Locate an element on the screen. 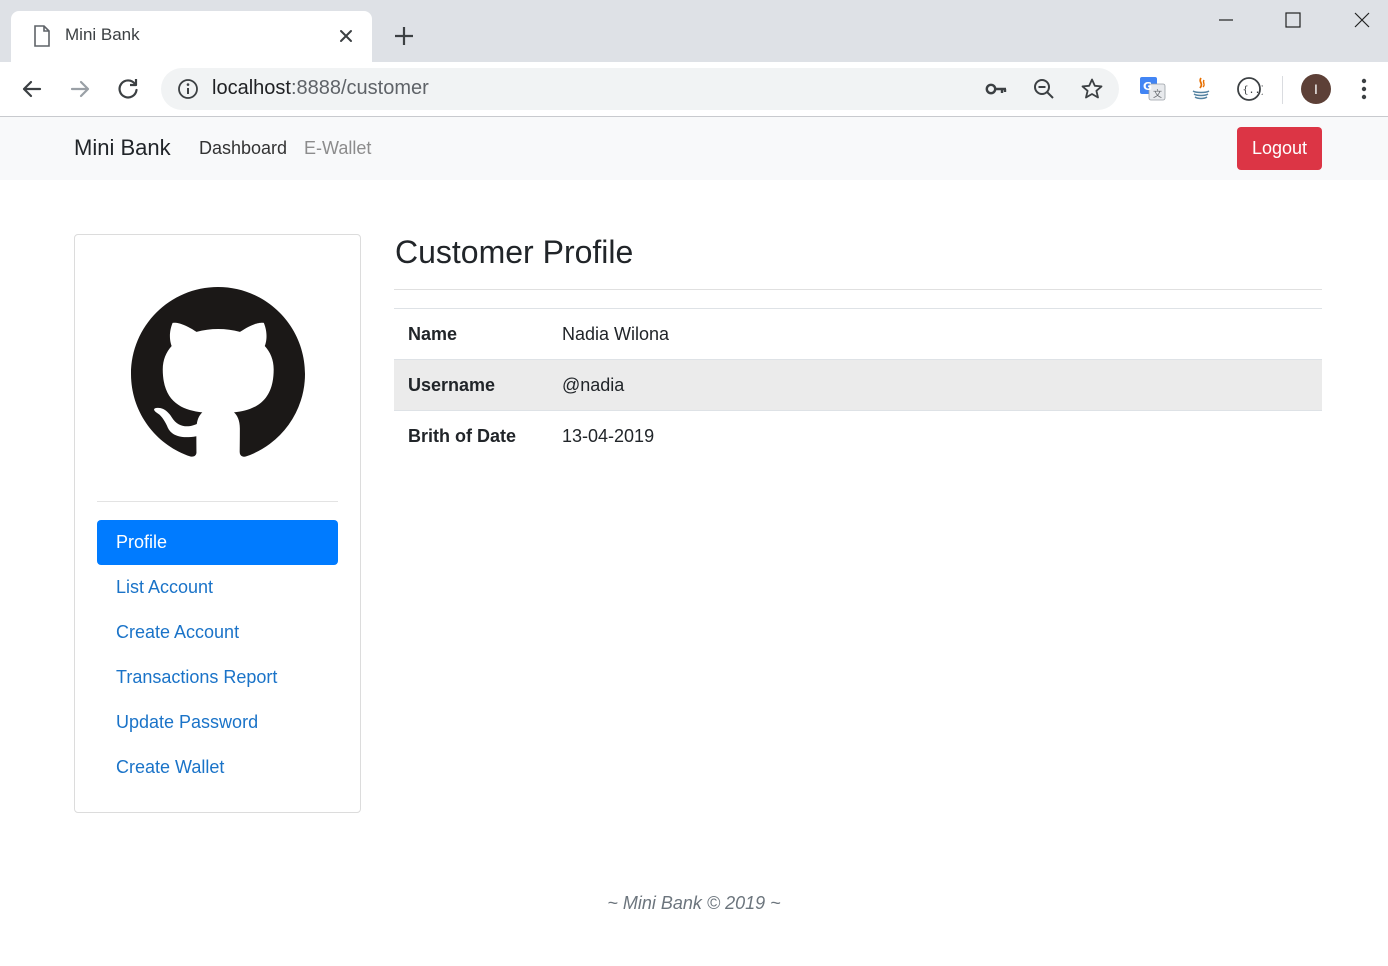  toolbar-separator is located at coordinates (1282, 90).